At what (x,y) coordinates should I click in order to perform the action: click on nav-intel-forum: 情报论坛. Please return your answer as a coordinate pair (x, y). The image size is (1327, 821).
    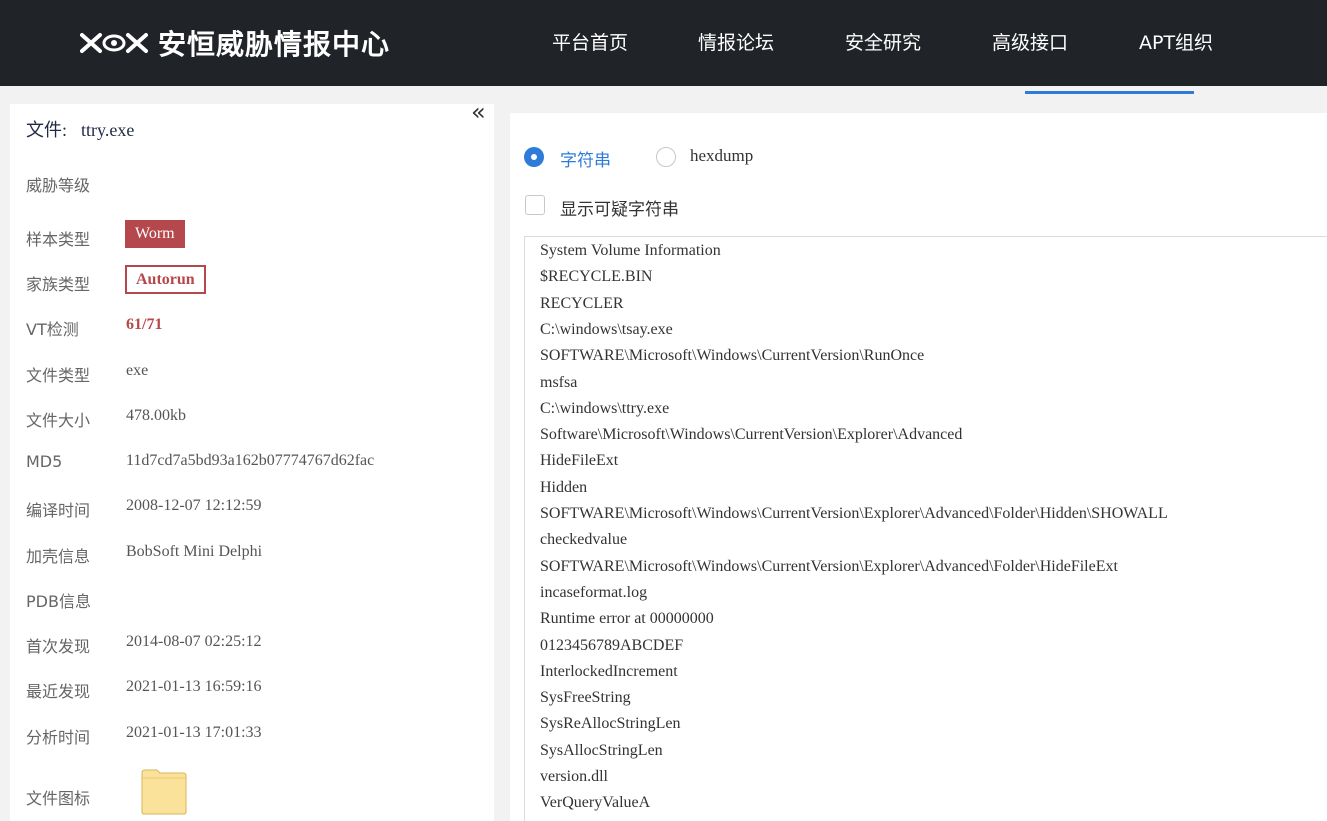
    Looking at the image, I should click on (736, 43).